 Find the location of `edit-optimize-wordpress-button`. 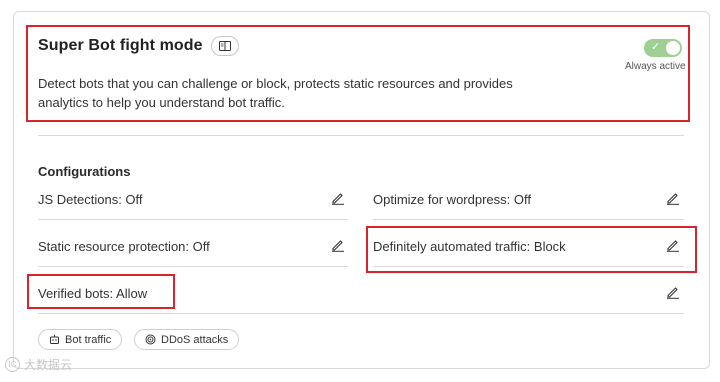

edit-optimize-wordpress-button is located at coordinates (673, 198).